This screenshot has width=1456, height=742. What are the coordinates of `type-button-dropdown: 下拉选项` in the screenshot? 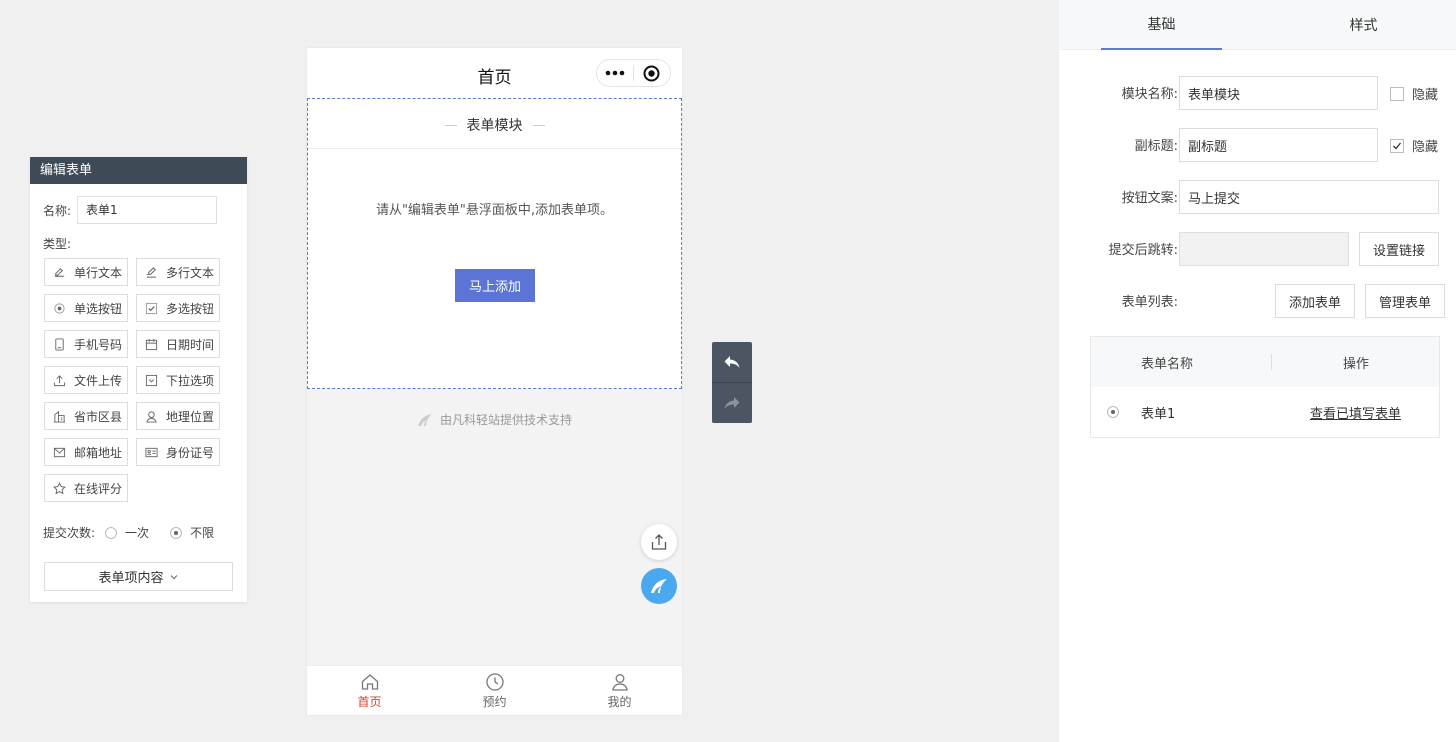 It's located at (178, 380).